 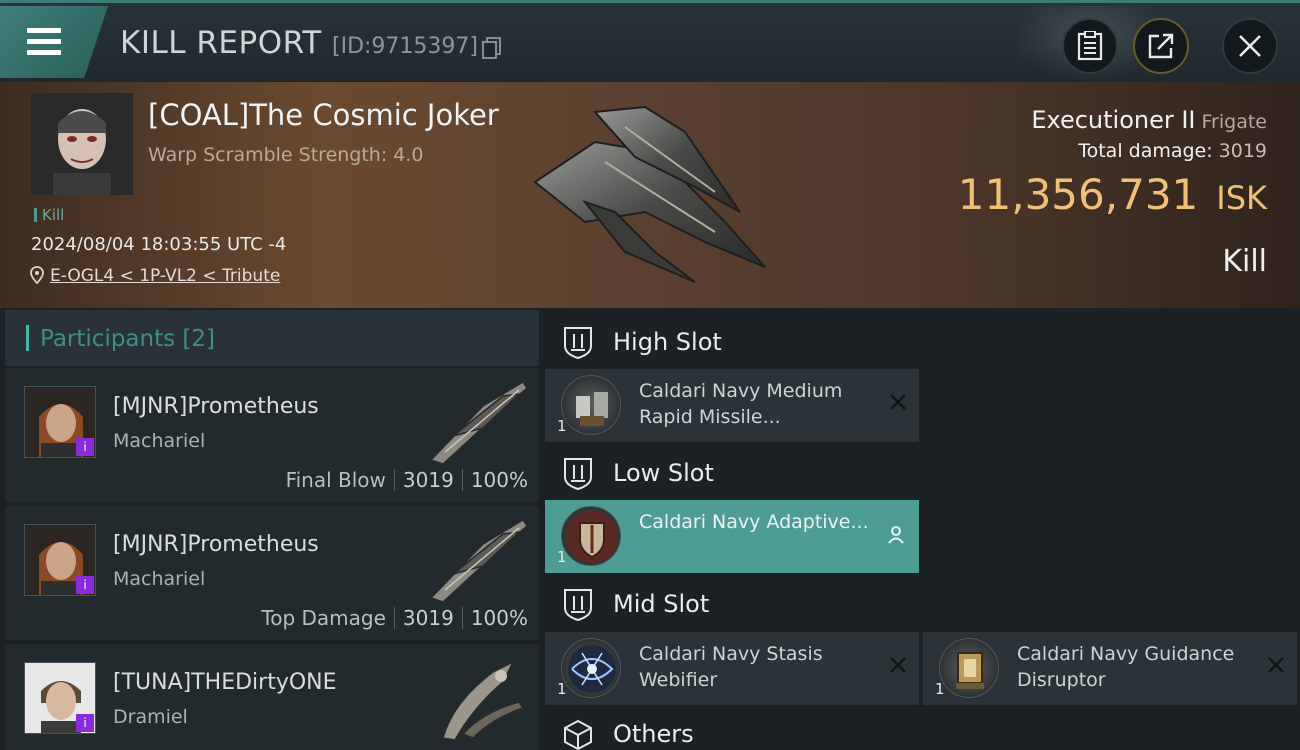 I want to click on module-name: Caldari Navy Stasis Webifier, so click(x=731, y=667).